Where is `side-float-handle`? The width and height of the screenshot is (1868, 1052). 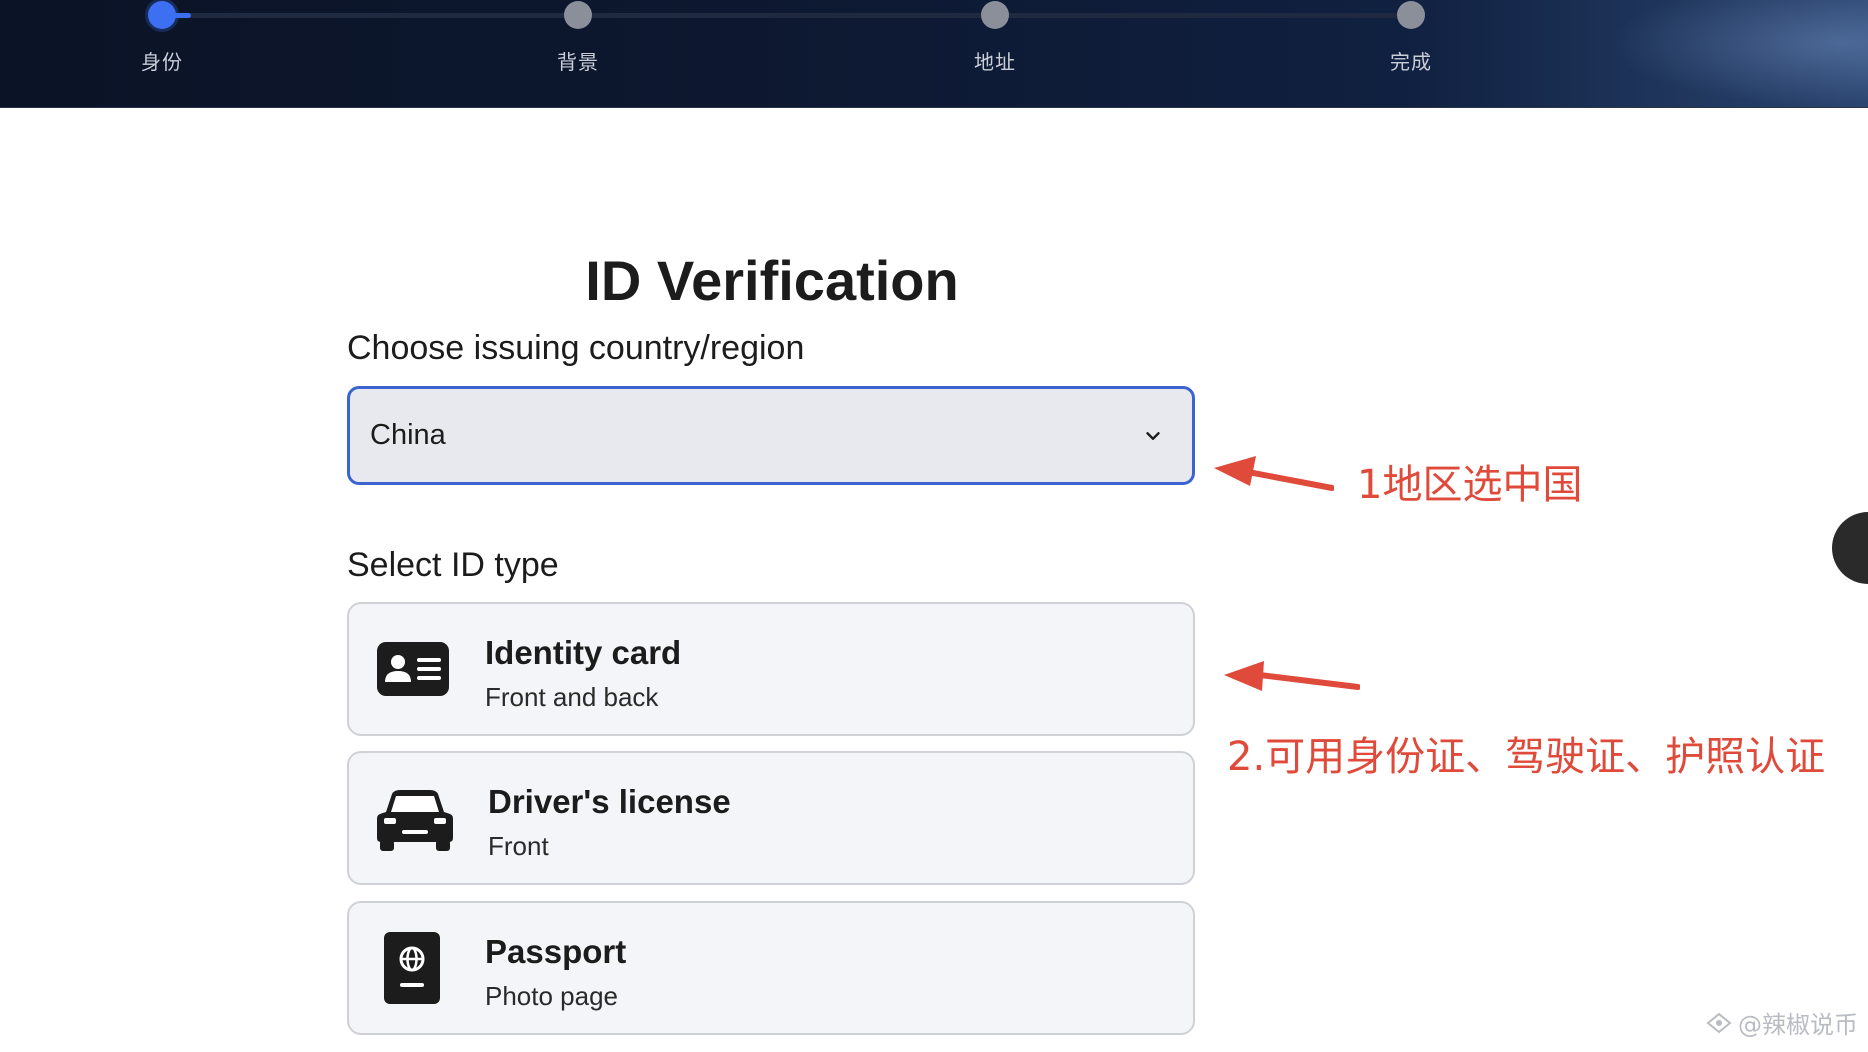
side-float-handle is located at coordinates (1850, 548).